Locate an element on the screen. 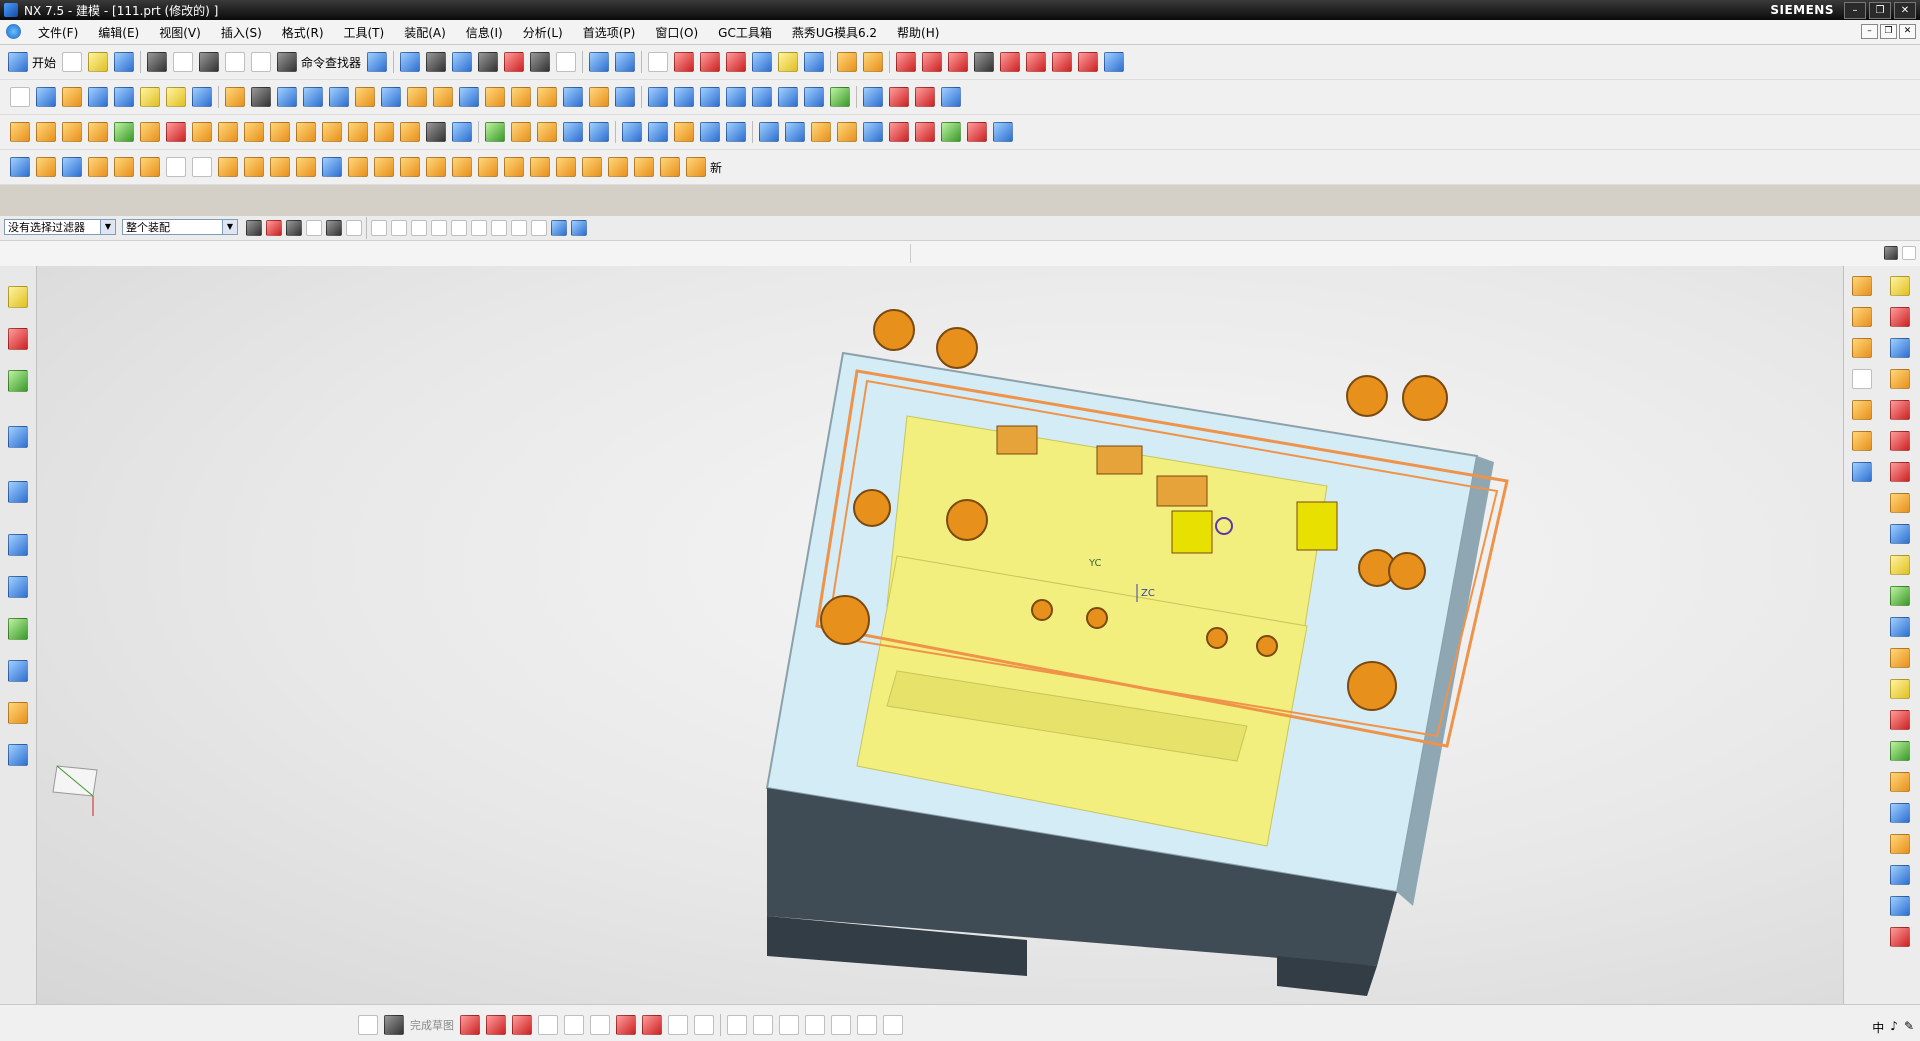 This screenshot has height=1041, width=1920. rb-palette-10-icon is located at coordinates (1900, 565).